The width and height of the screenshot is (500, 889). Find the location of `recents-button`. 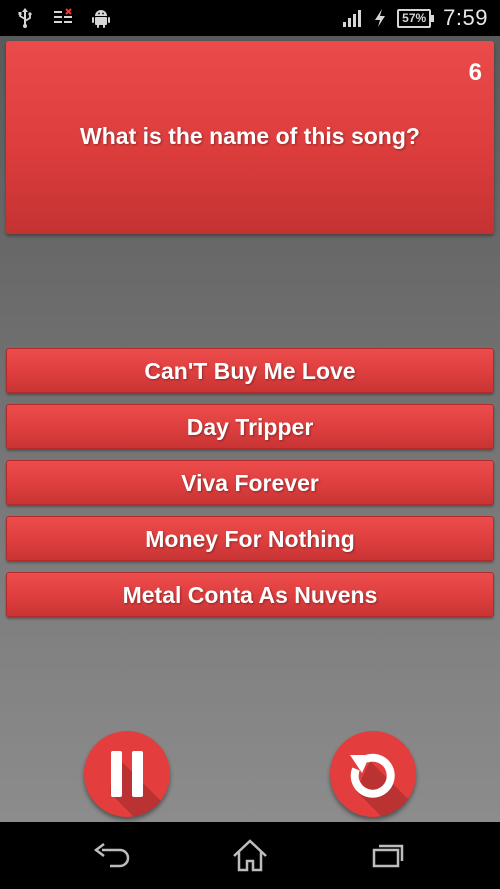

recents-button is located at coordinates (388, 856).